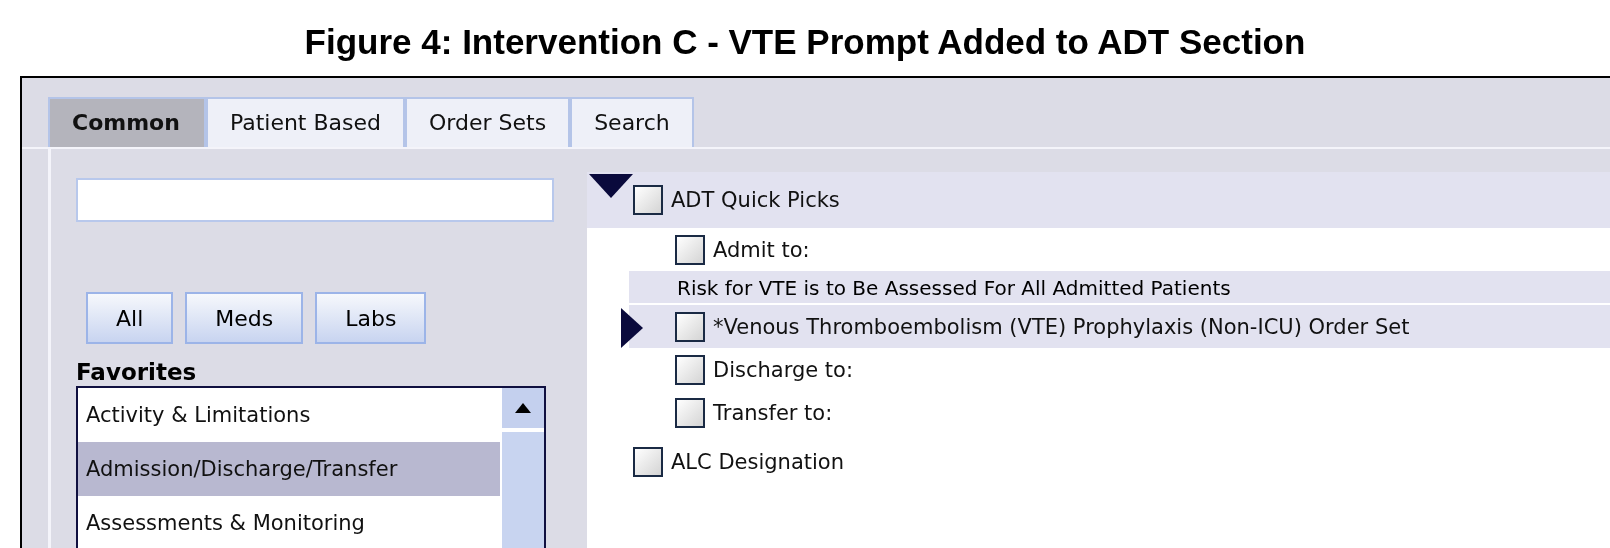 This screenshot has height=548, width=1610. What do you see at coordinates (488, 122) in the screenshot?
I see `tab: Order Sets` at bounding box center [488, 122].